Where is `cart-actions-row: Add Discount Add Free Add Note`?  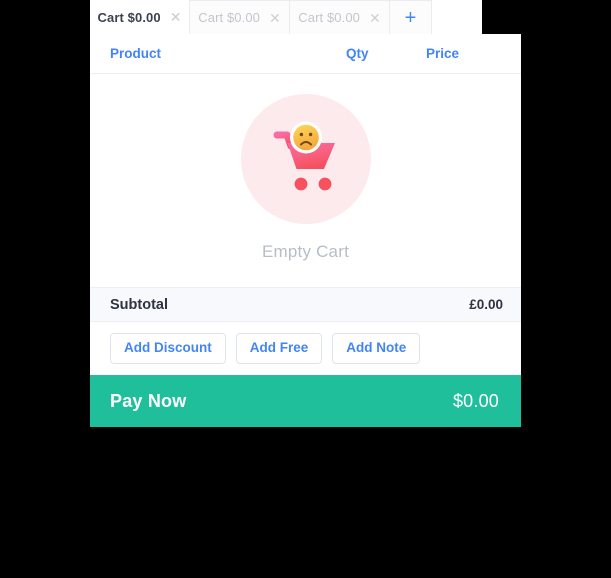
cart-actions-row: Add Discount Add Free Add Note is located at coordinates (305, 348).